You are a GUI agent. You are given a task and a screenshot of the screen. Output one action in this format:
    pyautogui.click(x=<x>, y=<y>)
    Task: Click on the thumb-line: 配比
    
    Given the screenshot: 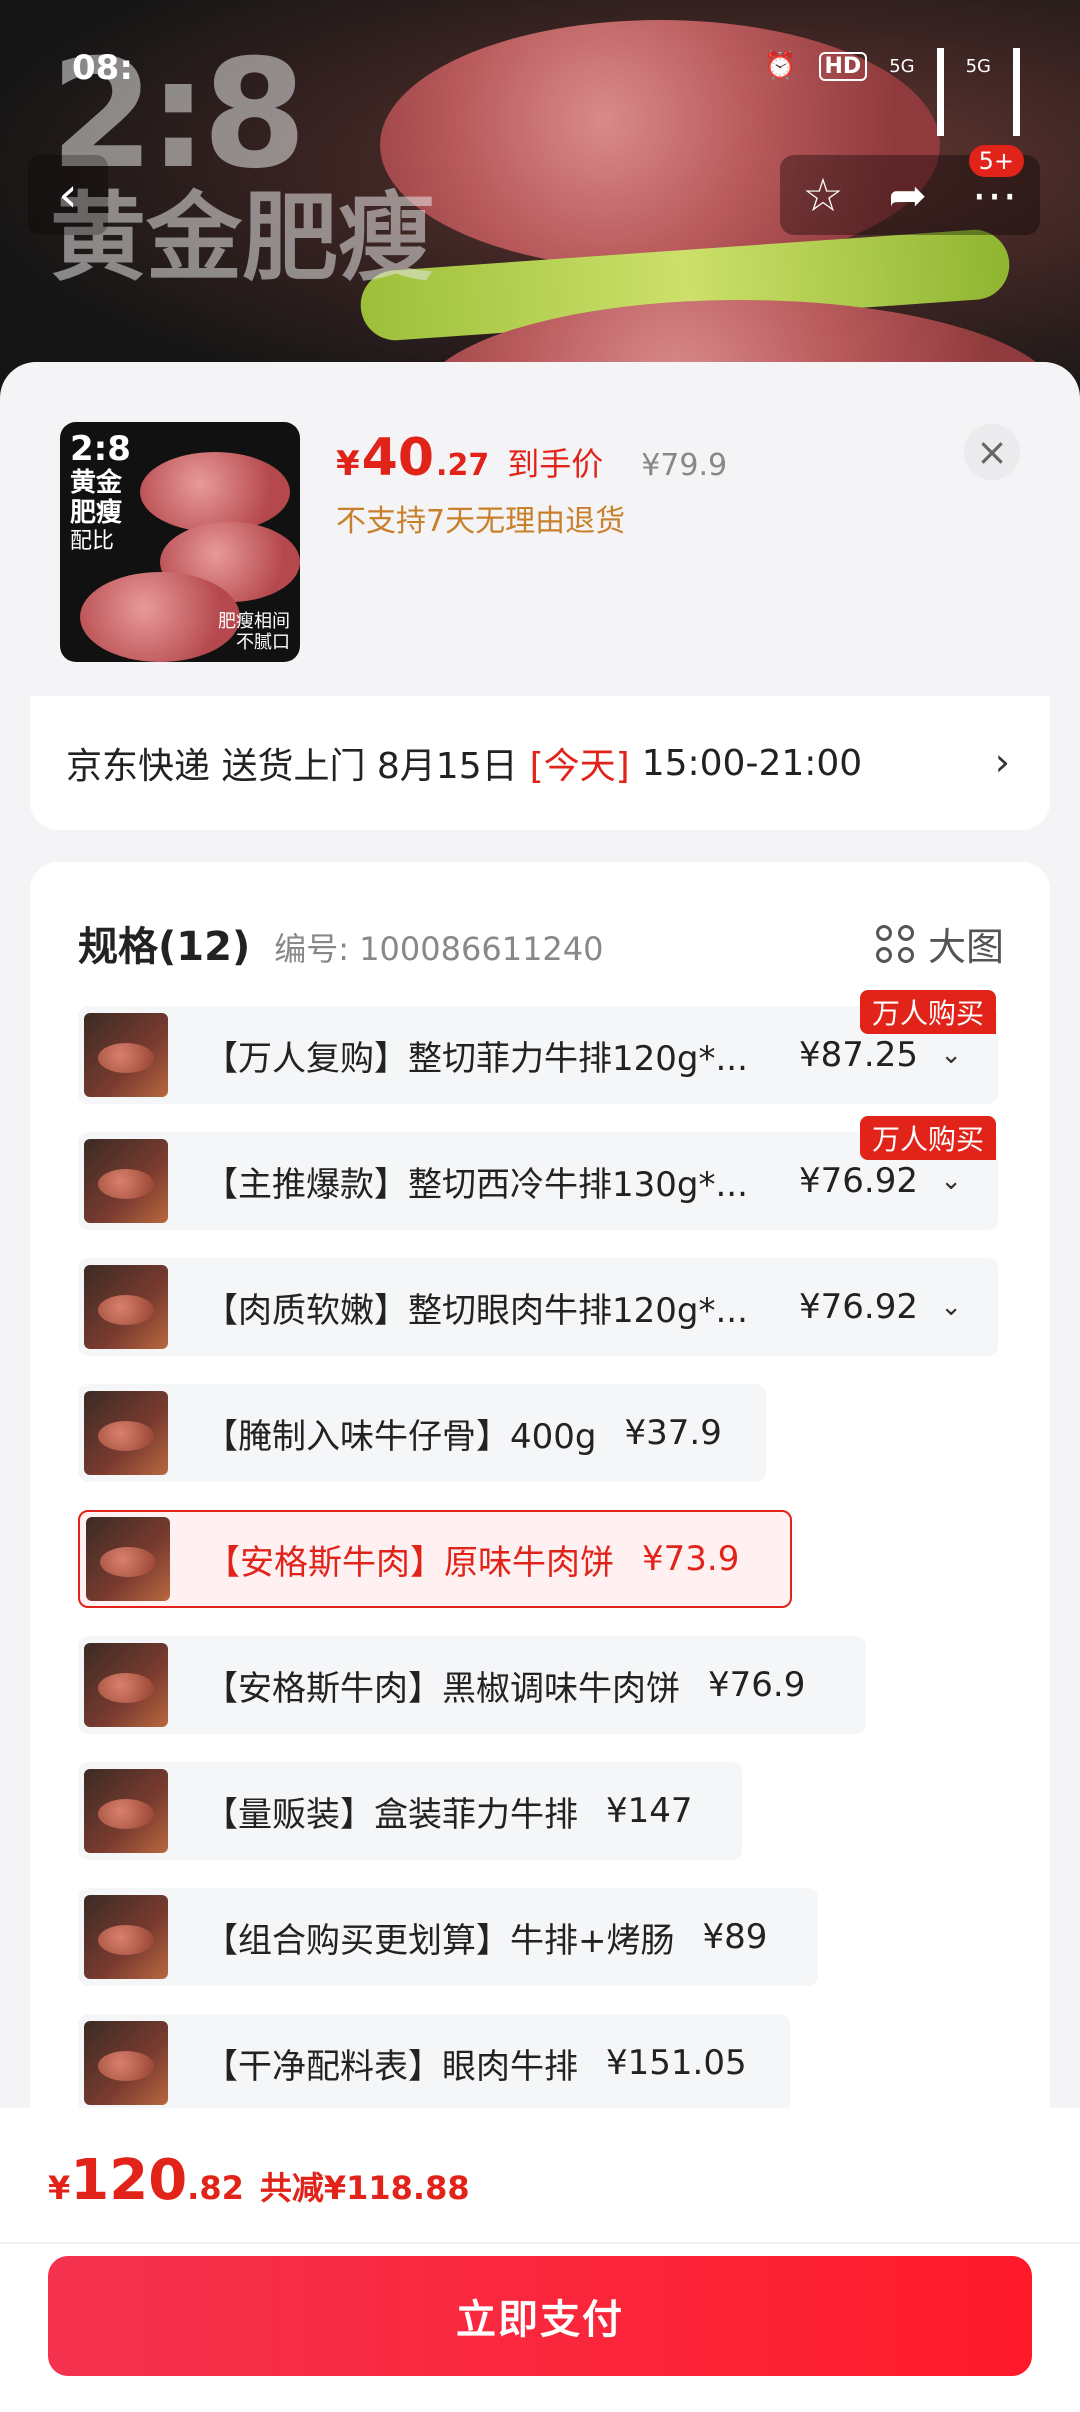 What is the action you would take?
    pyautogui.click(x=92, y=541)
    